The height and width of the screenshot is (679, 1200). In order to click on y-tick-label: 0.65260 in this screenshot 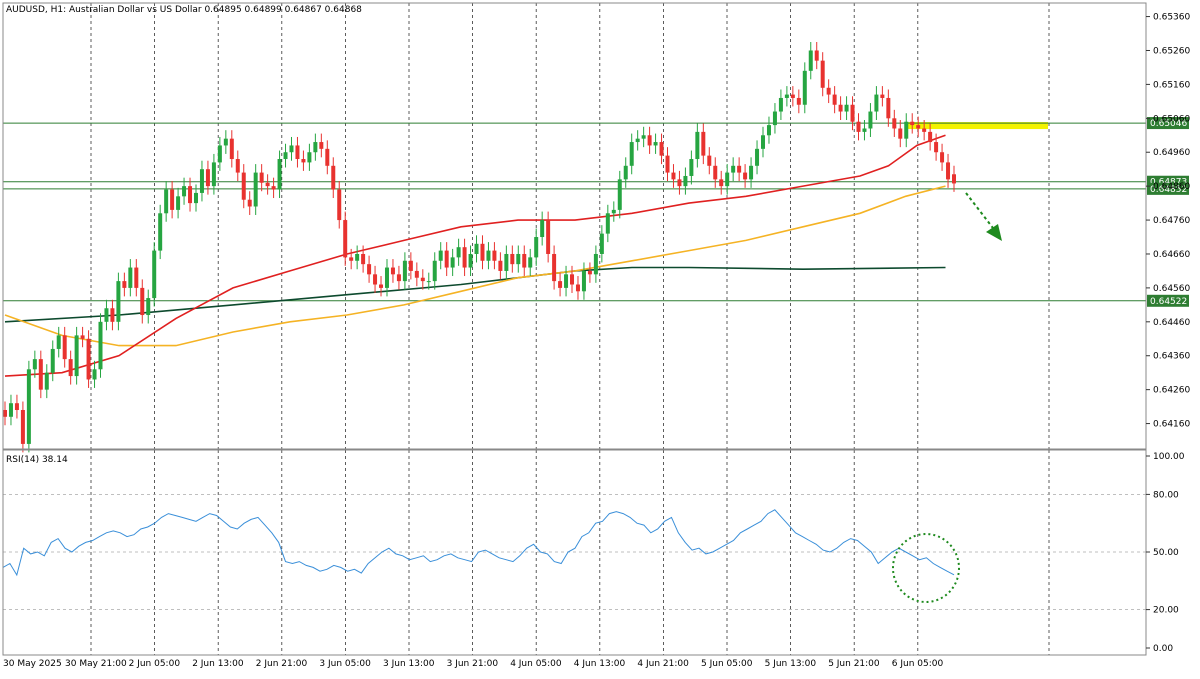, I will do `click(1171, 51)`.